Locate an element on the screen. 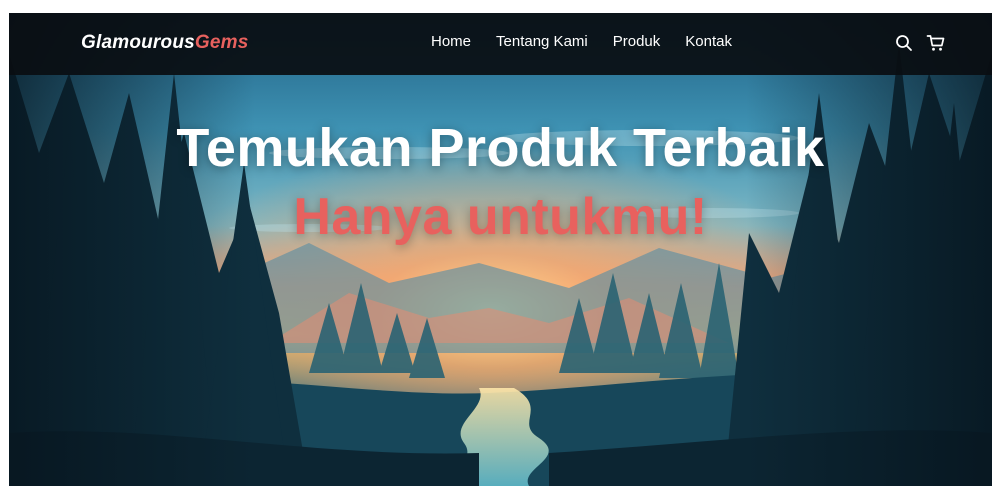 This screenshot has height=487, width=1000. nav-link-produk: Produk is located at coordinates (637, 41).